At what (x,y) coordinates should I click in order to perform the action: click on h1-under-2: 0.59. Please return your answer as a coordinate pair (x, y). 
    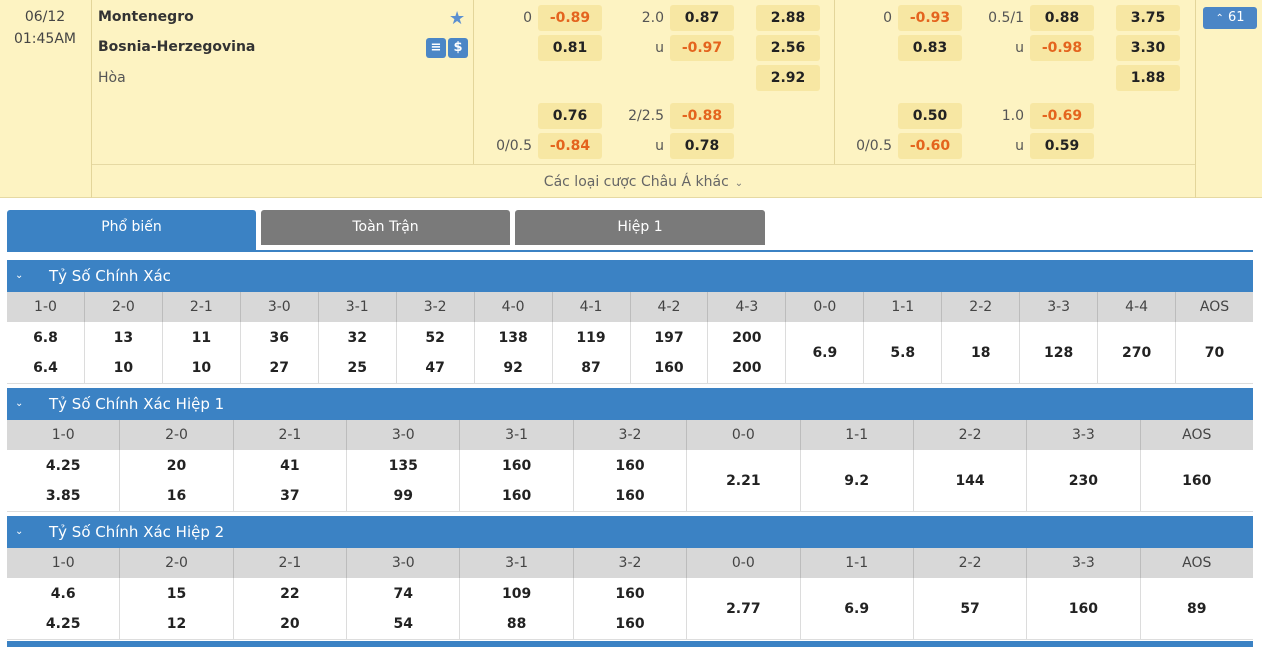
    Looking at the image, I should click on (1062, 146).